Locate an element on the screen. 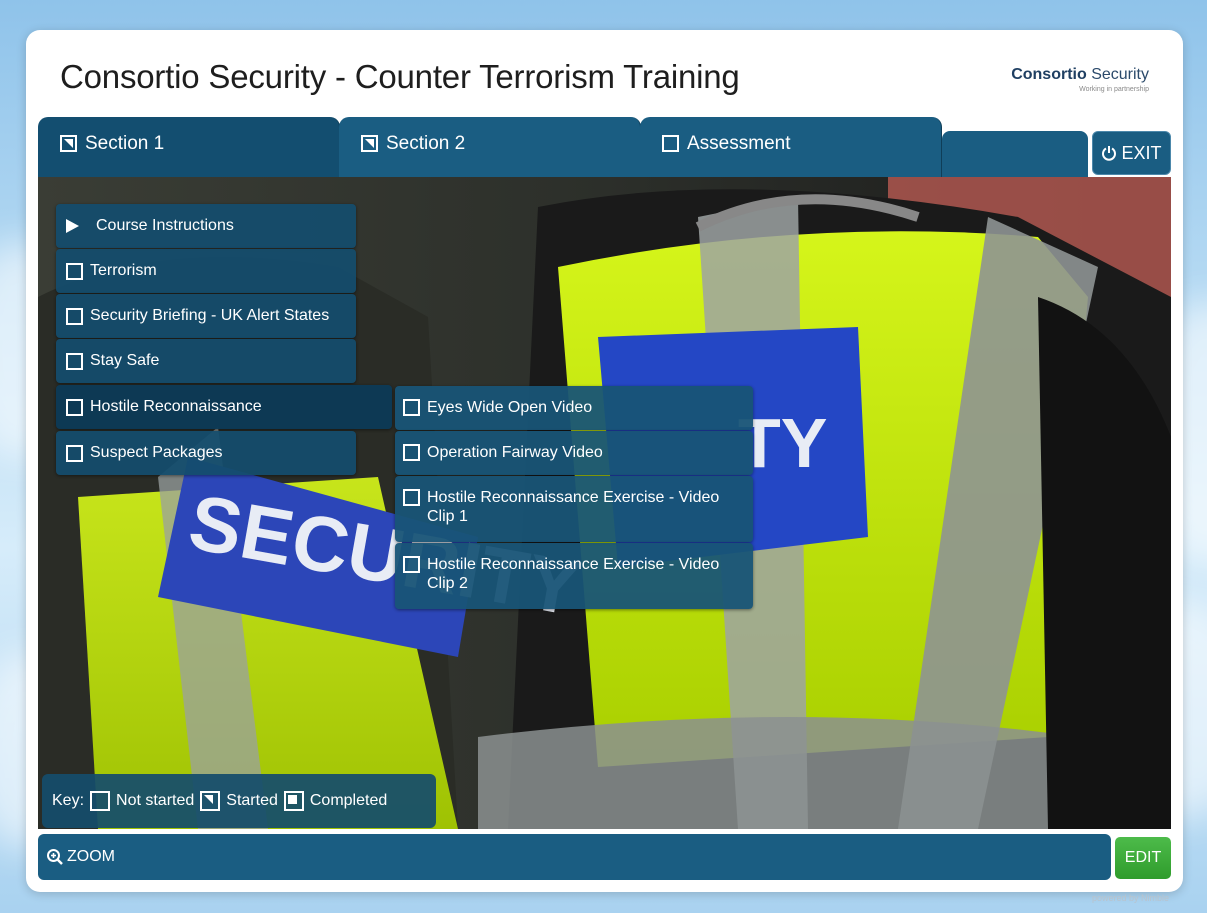 This screenshot has width=1207, height=913. section-tabs: Section 1 Section 2 Assessment EXIT is located at coordinates (604, 147).